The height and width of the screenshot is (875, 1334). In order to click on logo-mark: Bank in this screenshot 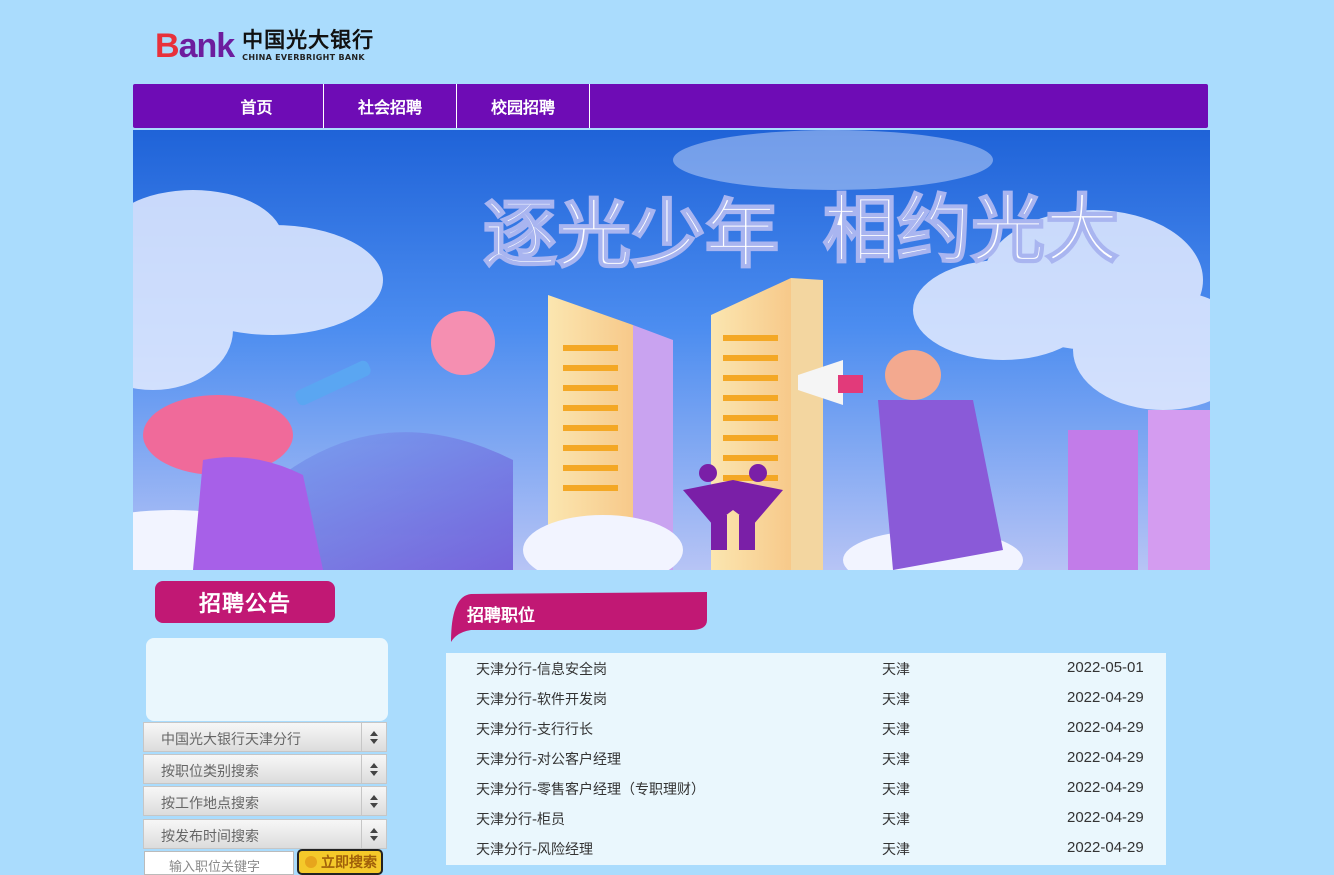, I will do `click(195, 46)`.